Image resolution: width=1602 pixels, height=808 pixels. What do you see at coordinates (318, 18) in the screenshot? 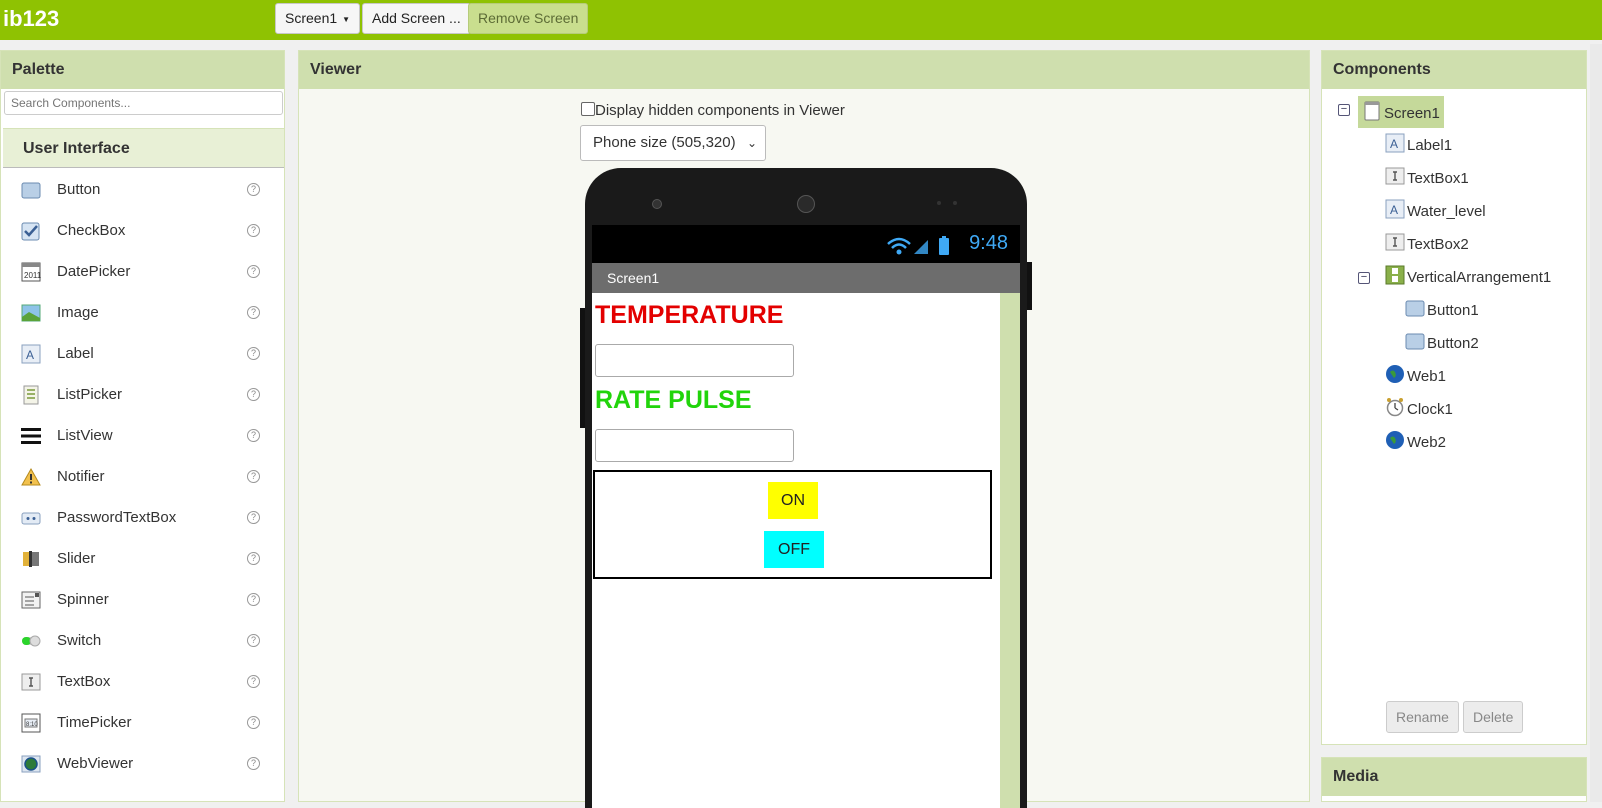
I see `screen-select-button: Screen1 ▼` at bounding box center [318, 18].